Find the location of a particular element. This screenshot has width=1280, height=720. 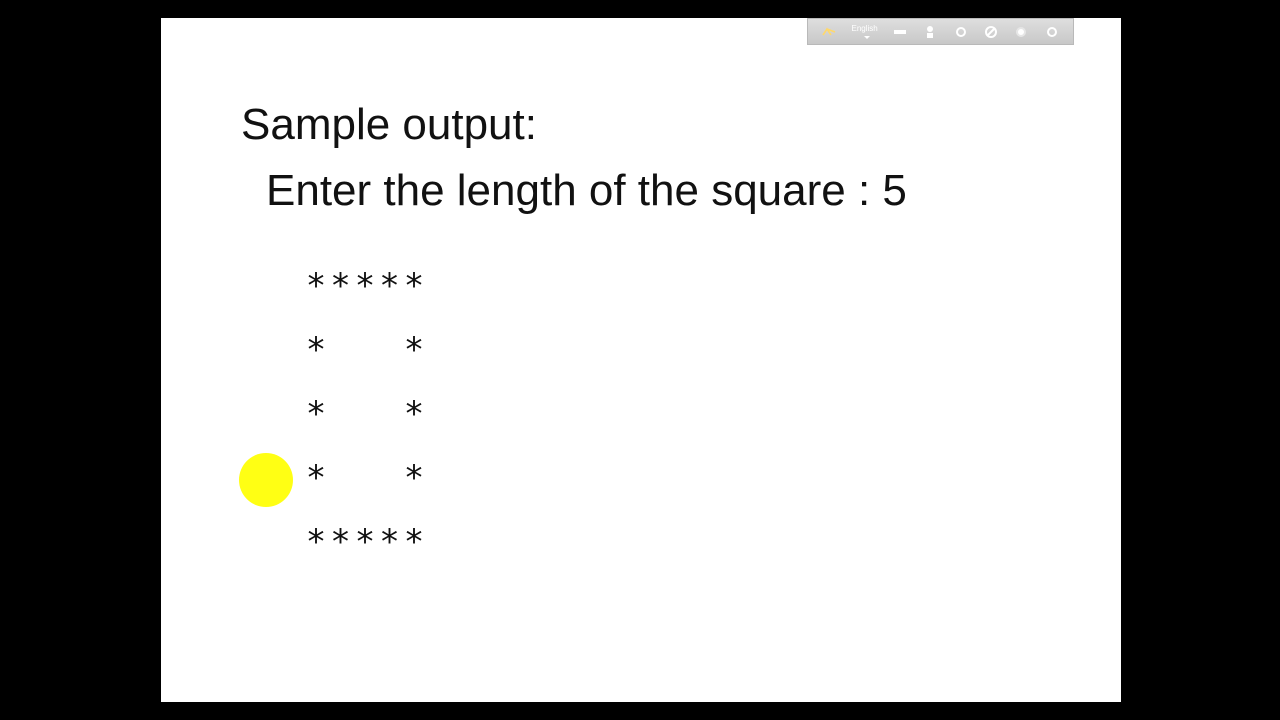

pen-icon is located at coordinates (991, 32).